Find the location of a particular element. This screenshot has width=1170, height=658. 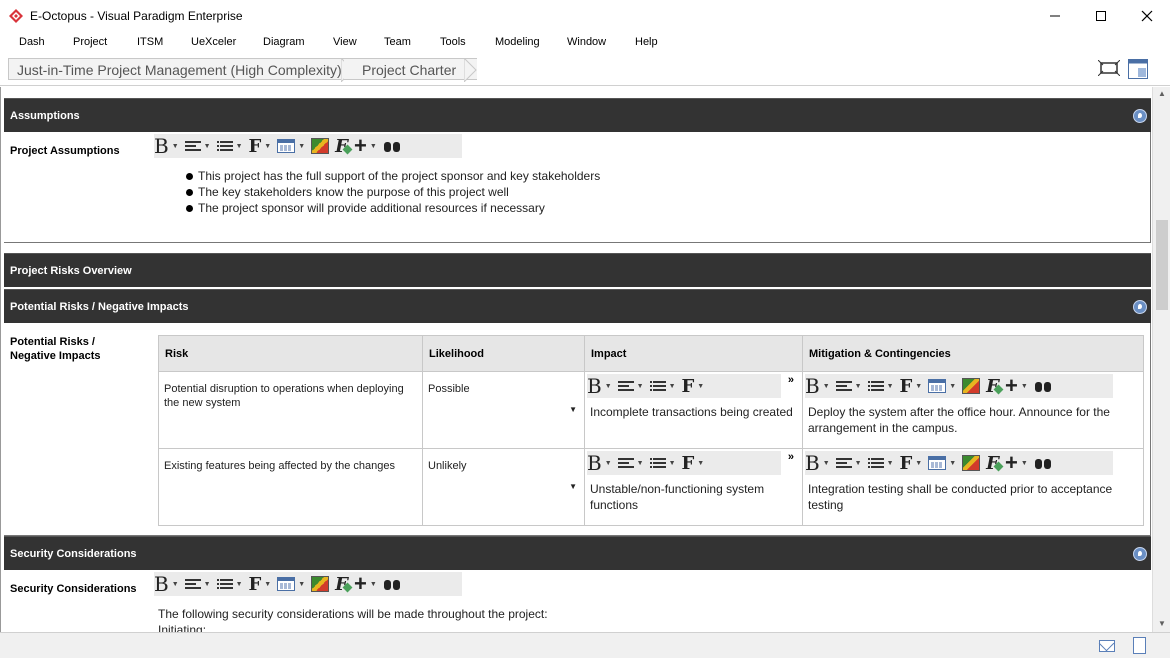

breadcrumb-item-charter: Project Charter is located at coordinates (410, 69).